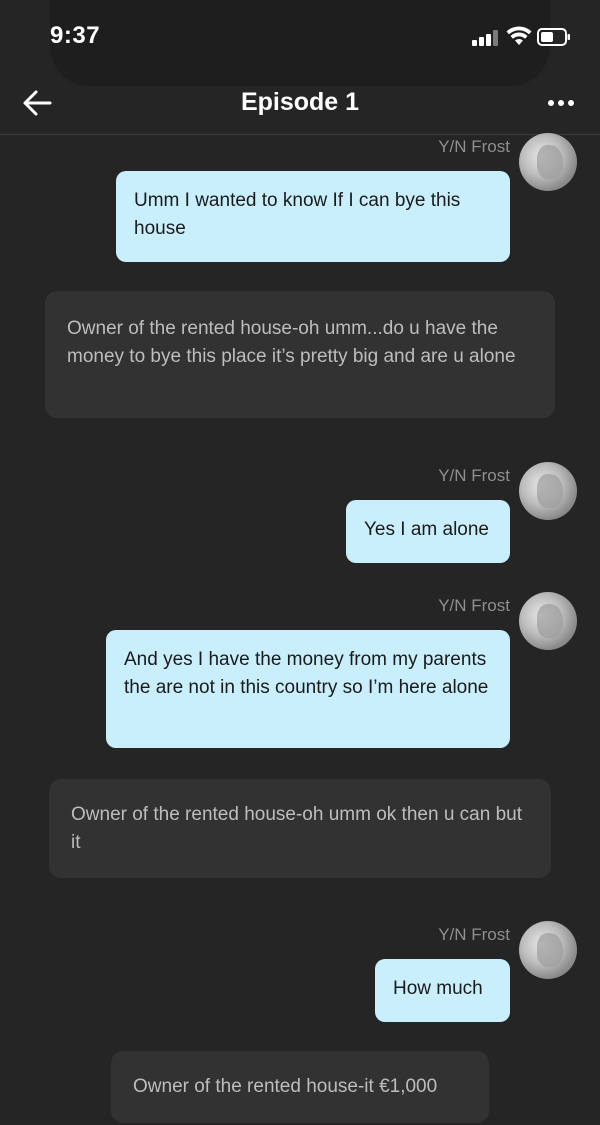 The height and width of the screenshot is (1125, 600). What do you see at coordinates (300, 1087) in the screenshot?
I see `incoming-message-bubble: Owner of the rented house-it €1,000` at bounding box center [300, 1087].